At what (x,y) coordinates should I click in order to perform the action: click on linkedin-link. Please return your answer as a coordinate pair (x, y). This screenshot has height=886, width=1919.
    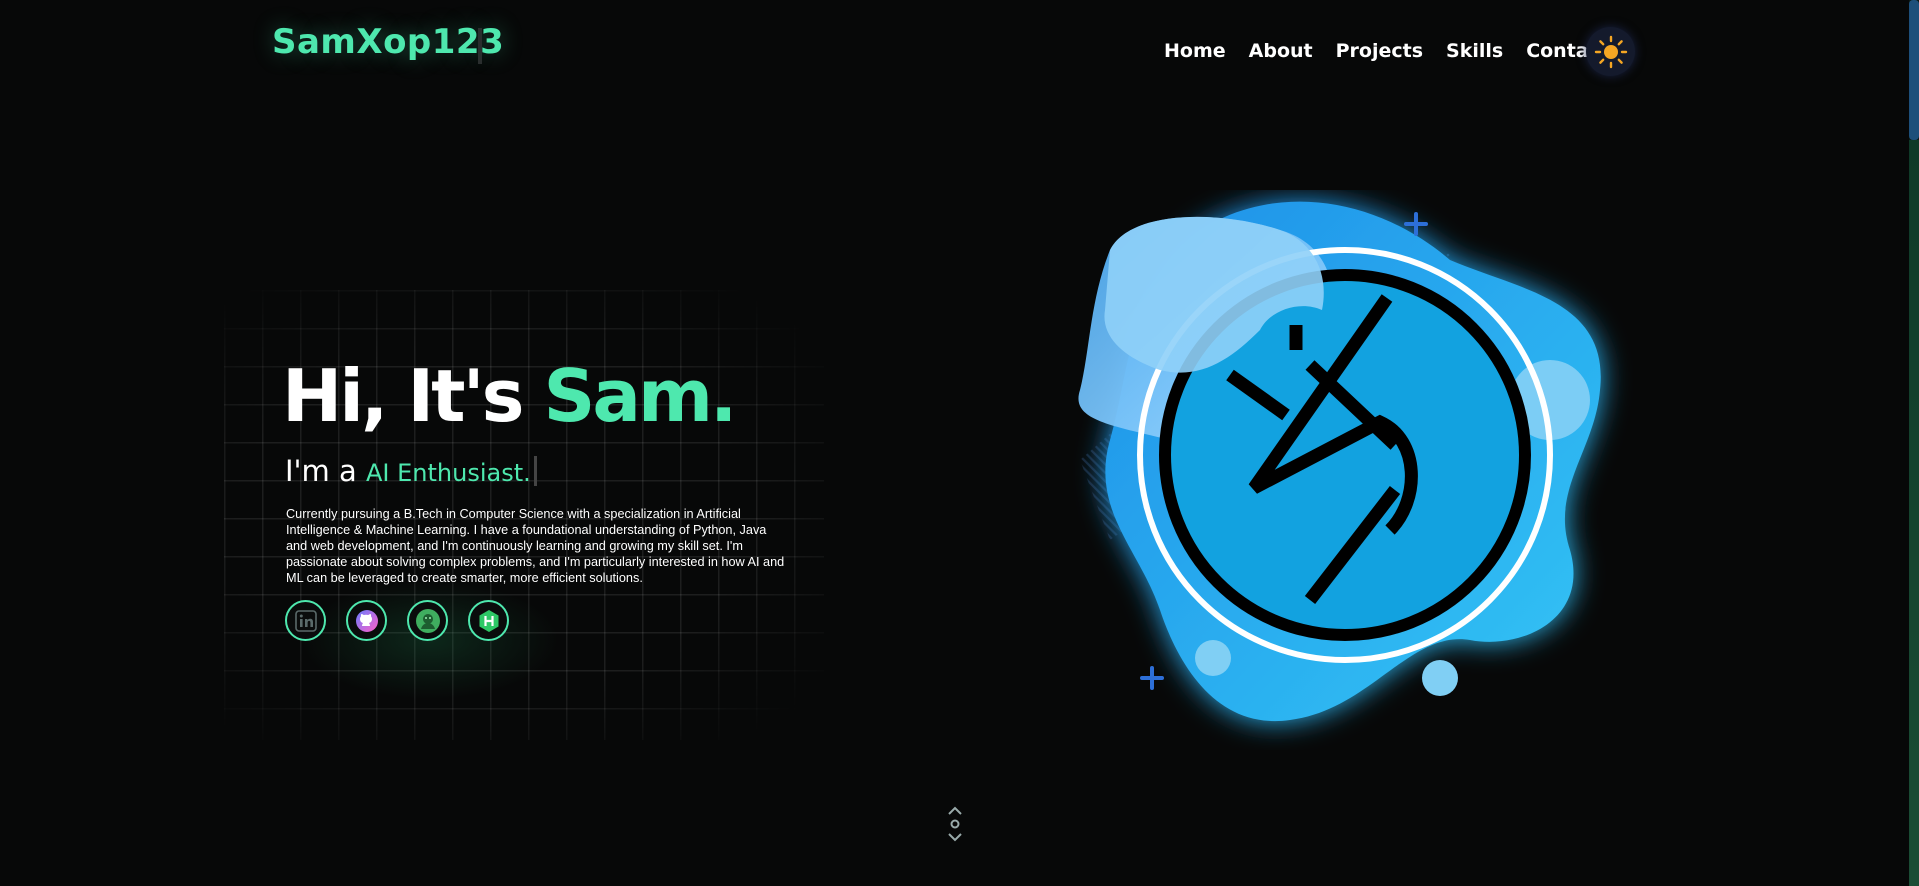
    Looking at the image, I should click on (305, 620).